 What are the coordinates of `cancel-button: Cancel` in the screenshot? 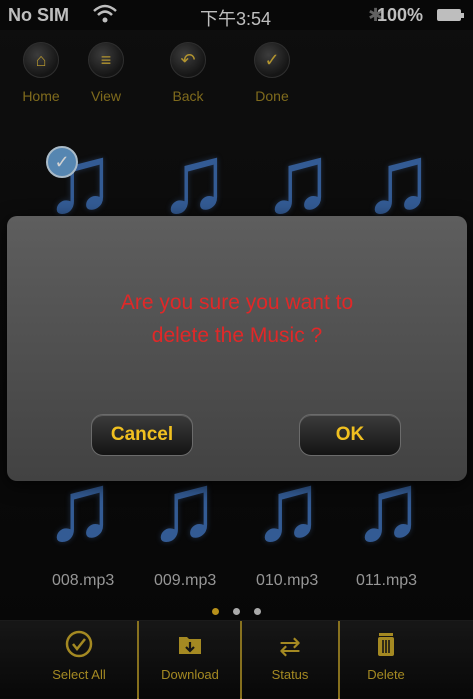 It's located at (142, 435).